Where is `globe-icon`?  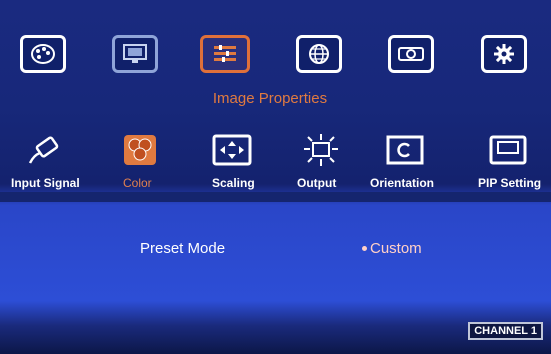
globe-icon is located at coordinates (319, 54).